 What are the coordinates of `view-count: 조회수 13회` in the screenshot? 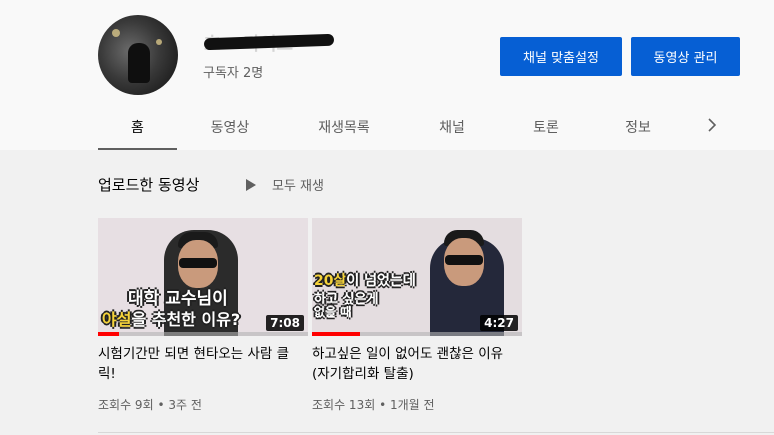 It's located at (344, 405).